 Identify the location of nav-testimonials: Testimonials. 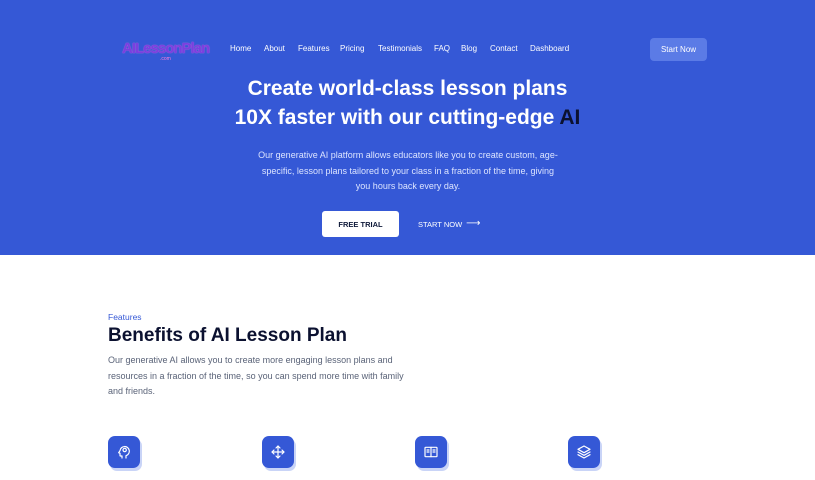
(400, 48).